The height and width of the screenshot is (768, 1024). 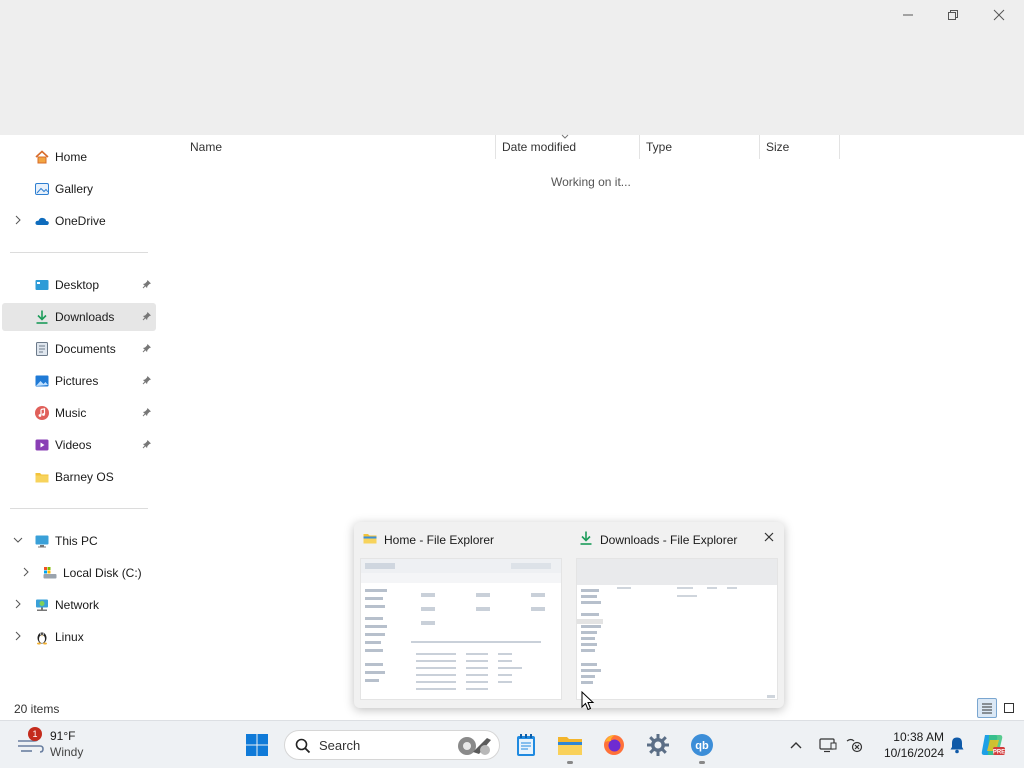 I want to click on sidebar-item-linux: Linux, so click(x=79, y=637).